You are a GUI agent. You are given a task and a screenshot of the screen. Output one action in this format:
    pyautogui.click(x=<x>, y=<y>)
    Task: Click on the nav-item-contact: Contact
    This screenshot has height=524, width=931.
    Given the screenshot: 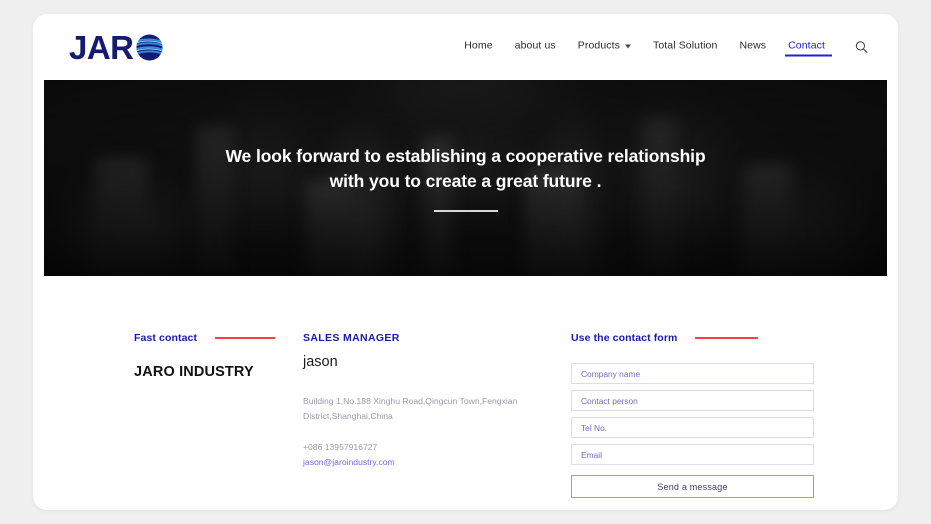 What is the action you would take?
    pyautogui.click(x=808, y=48)
    